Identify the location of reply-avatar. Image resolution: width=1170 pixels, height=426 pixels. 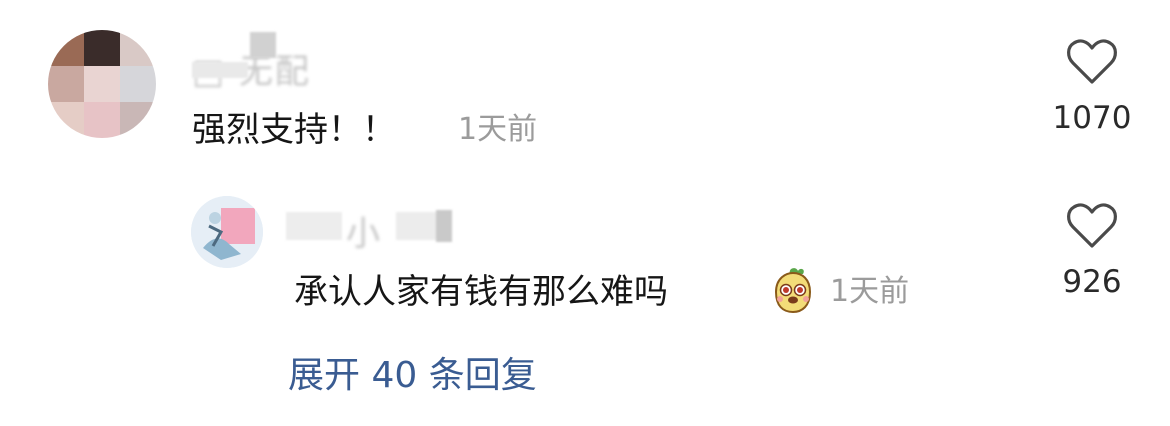
(227, 232).